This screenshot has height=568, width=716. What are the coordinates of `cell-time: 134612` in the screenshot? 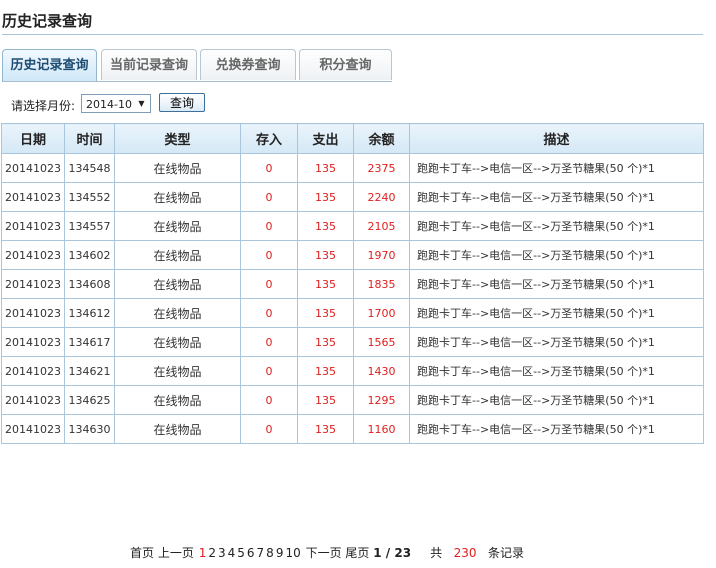 It's located at (89, 313).